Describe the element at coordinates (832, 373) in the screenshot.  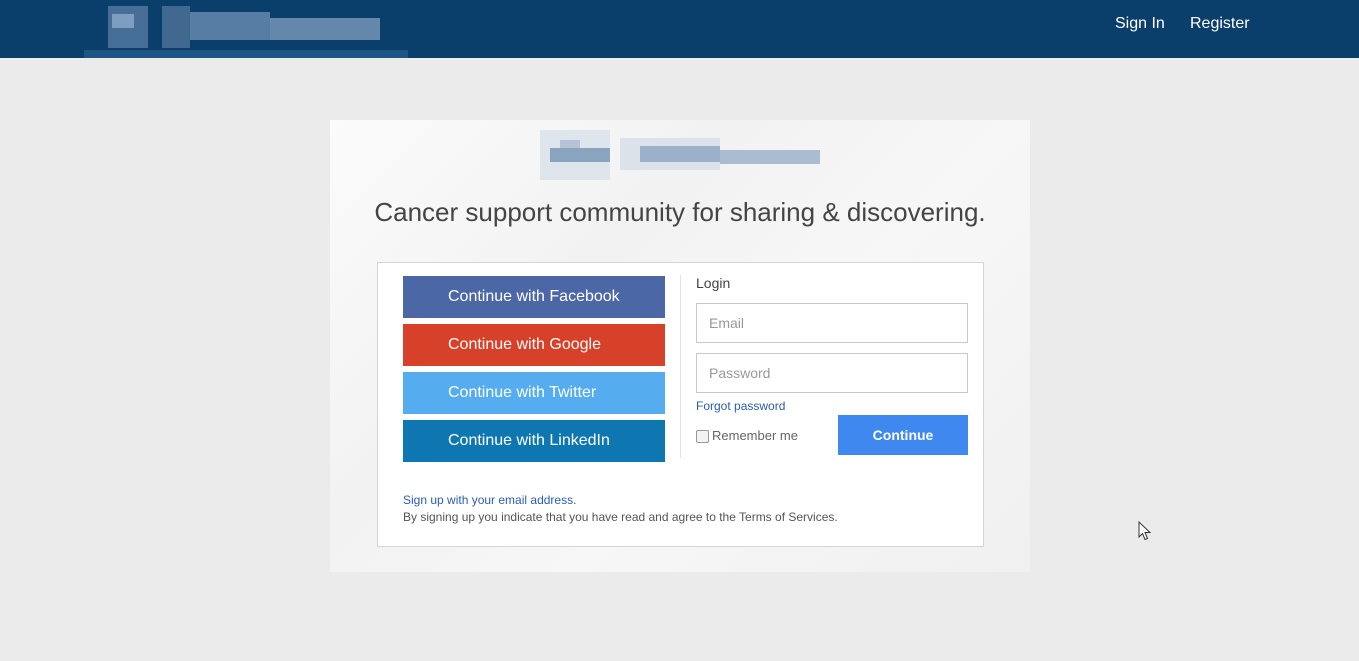
I see `password-field` at that location.